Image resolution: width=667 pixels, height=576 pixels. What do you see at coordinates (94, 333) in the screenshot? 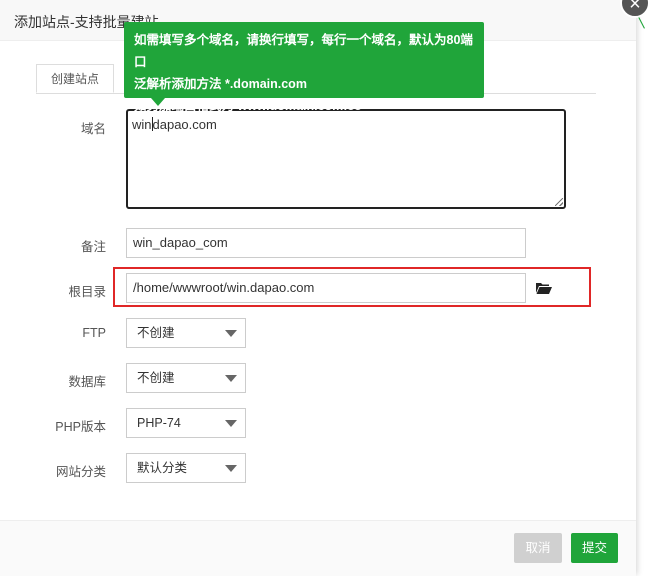
I see `ftp-label: FTP` at bounding box center [94, 333].